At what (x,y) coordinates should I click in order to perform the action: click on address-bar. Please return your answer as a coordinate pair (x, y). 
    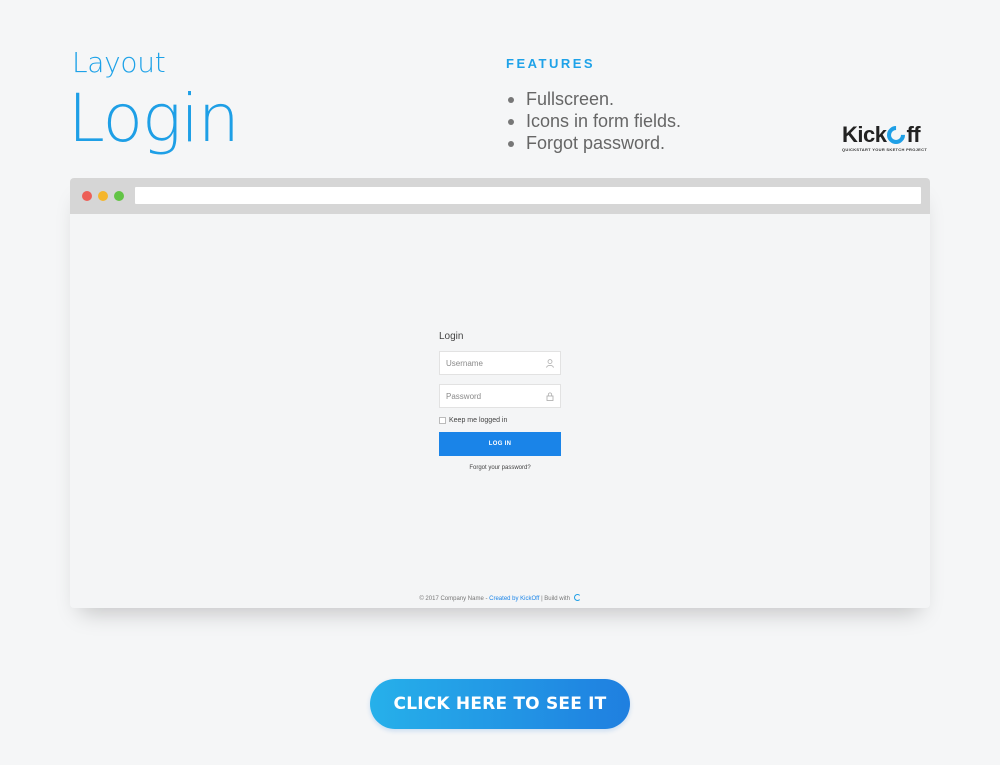
    Looking at the image, I should click on (528, 195).